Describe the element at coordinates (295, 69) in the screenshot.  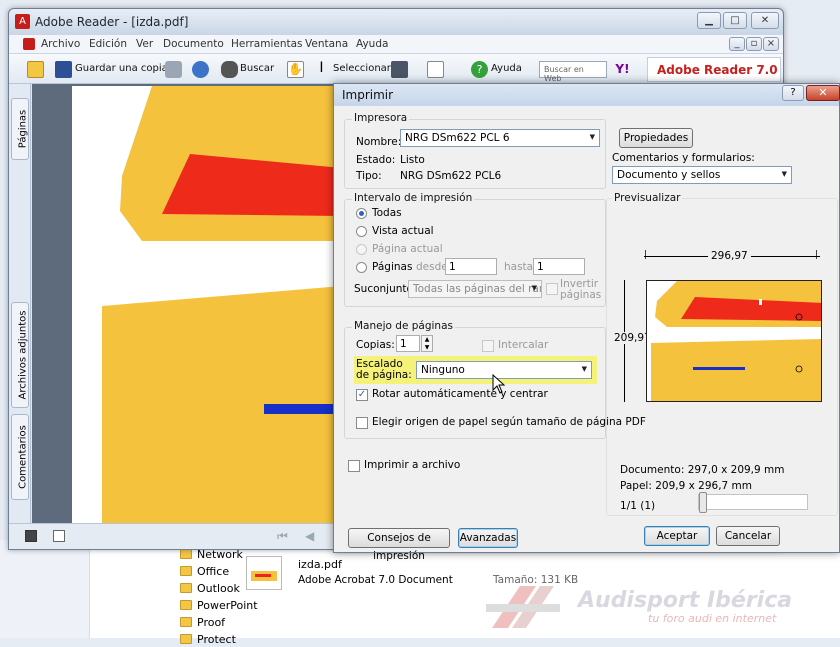
I see `hand-tool-icon: ✋` at that location.